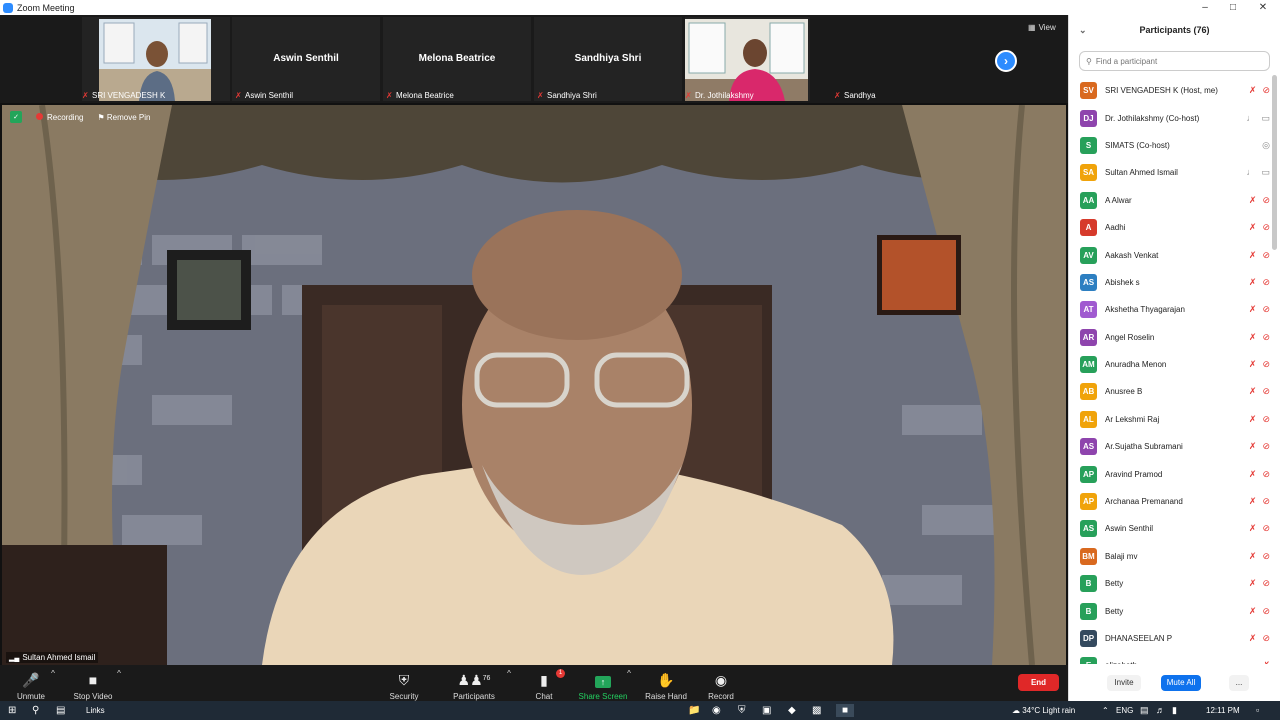 Image resolution: width=1280 pixels, height=720 pixels. I want to click on collapse-panel-icon: ⌄, so click(1083, 30).